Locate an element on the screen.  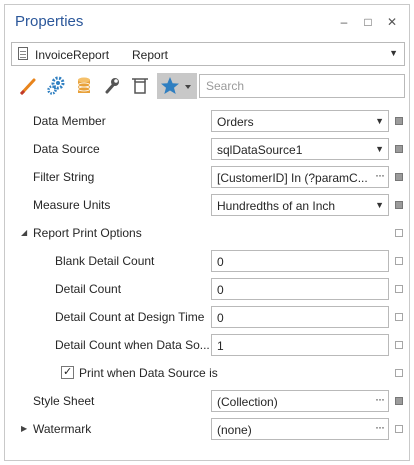
label-detail-count: Detail Count is located at coordinates (88, 289).